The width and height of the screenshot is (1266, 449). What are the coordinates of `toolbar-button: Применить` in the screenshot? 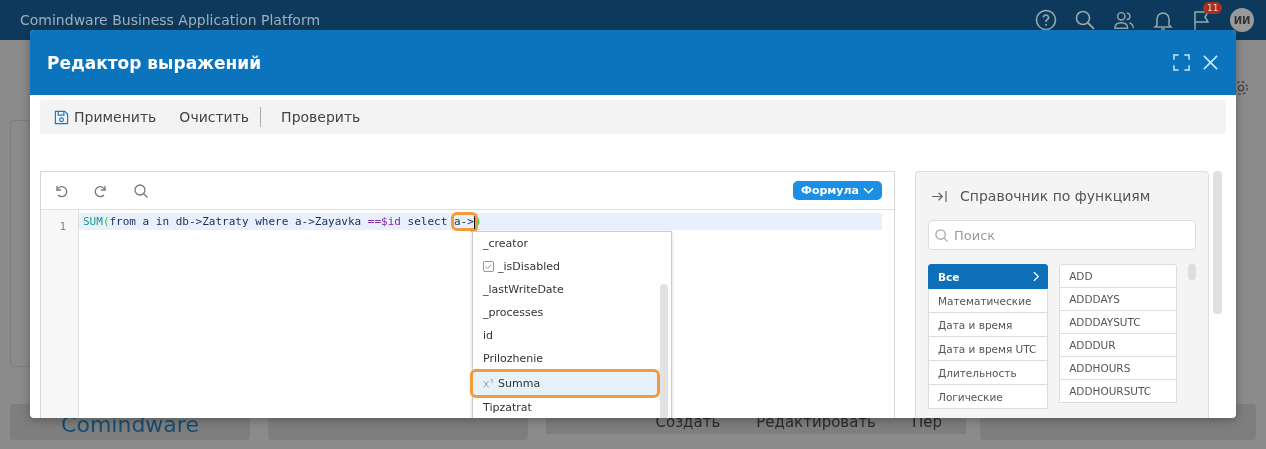 It's located at (111, 117).